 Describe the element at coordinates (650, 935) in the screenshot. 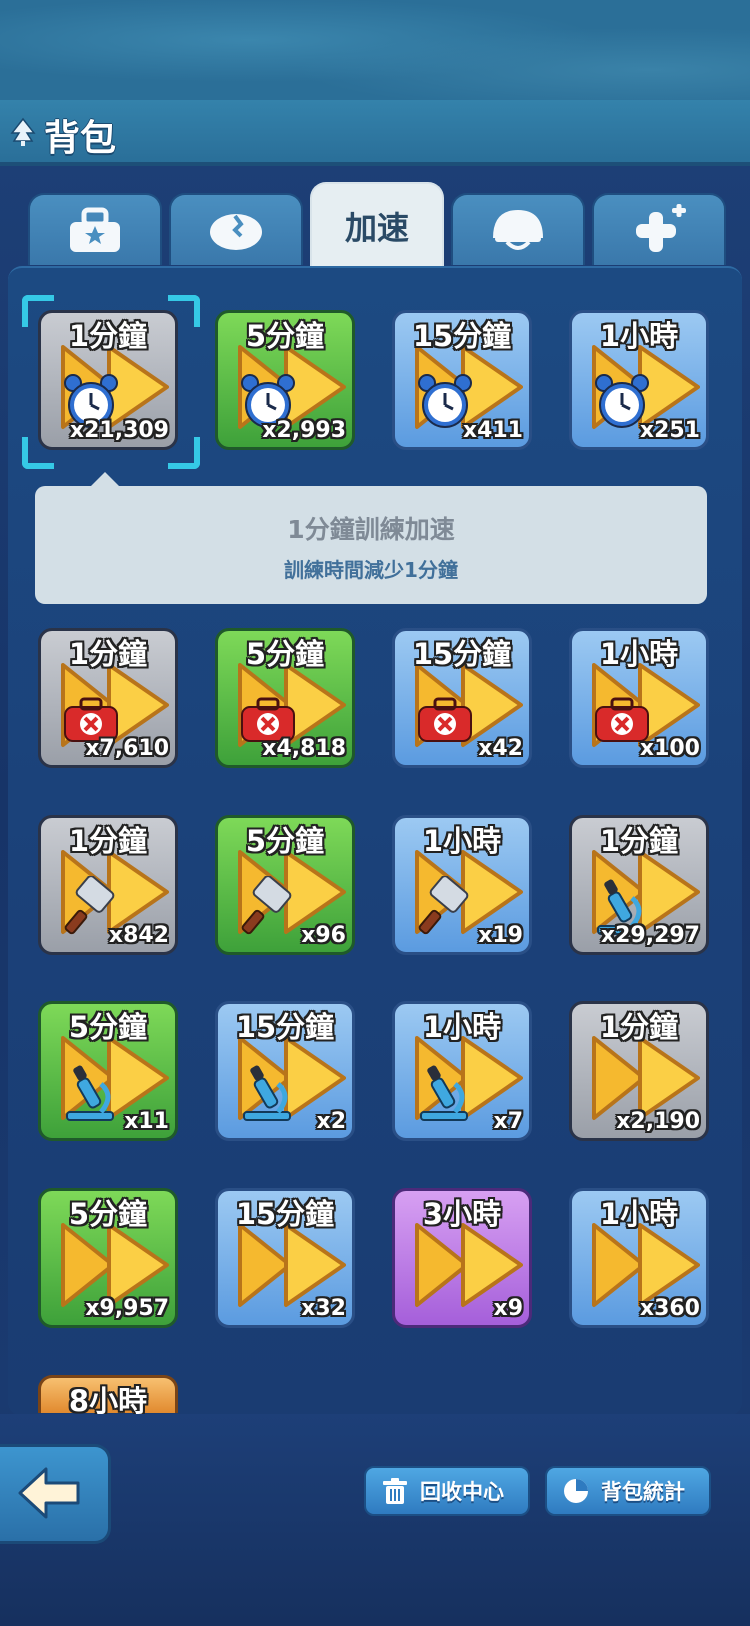

I see `item-count: x29,297` at that location.